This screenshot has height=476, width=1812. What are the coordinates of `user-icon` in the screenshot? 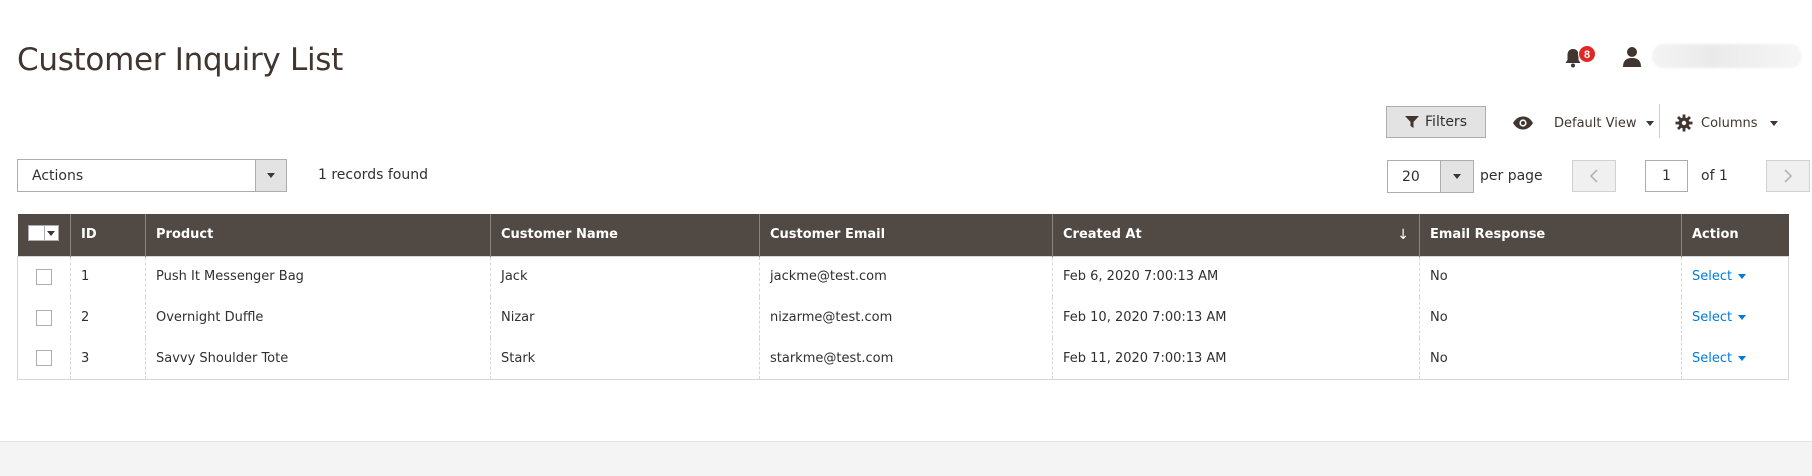 It's located at (1632, 57).